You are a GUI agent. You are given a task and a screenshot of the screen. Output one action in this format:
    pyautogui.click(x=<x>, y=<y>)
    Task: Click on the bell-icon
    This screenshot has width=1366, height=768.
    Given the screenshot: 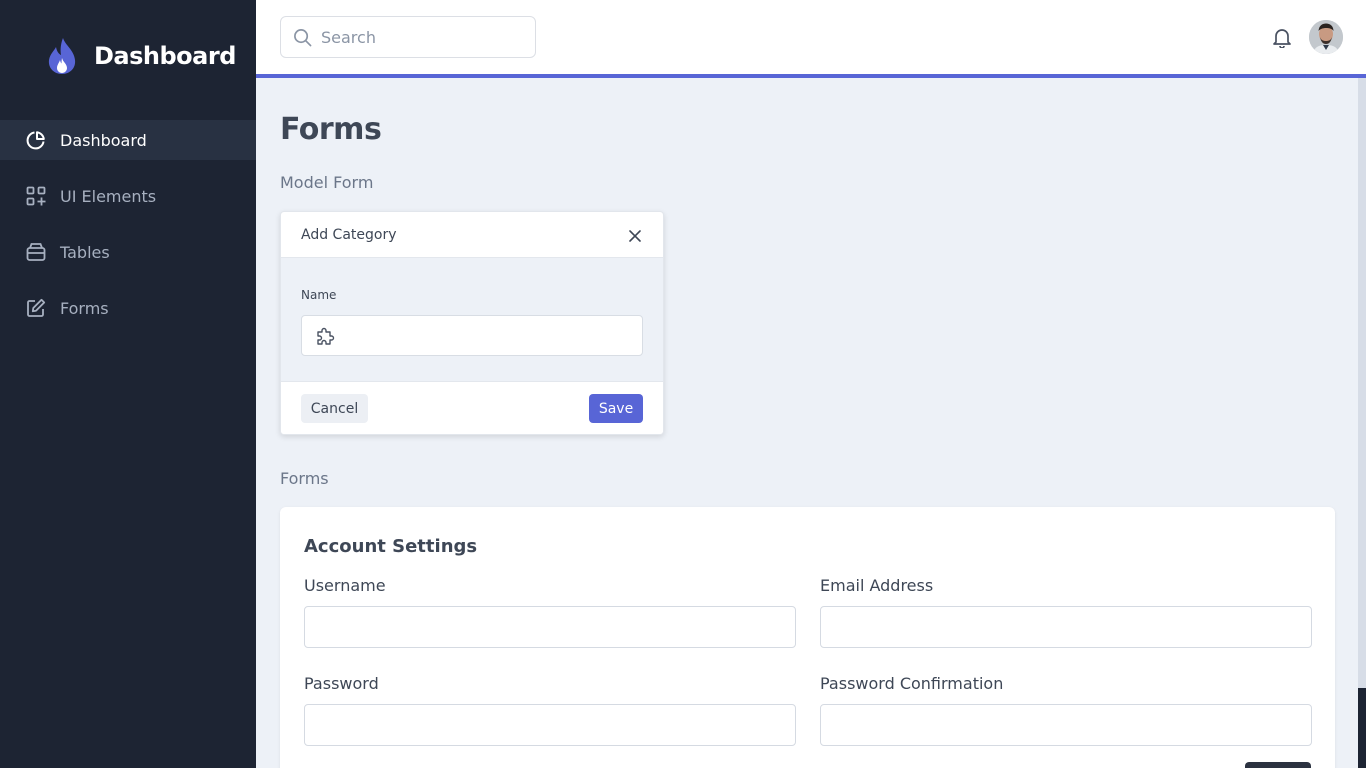 What is the action you would take?
    pyautogui.click(x=1282, y=37)
    